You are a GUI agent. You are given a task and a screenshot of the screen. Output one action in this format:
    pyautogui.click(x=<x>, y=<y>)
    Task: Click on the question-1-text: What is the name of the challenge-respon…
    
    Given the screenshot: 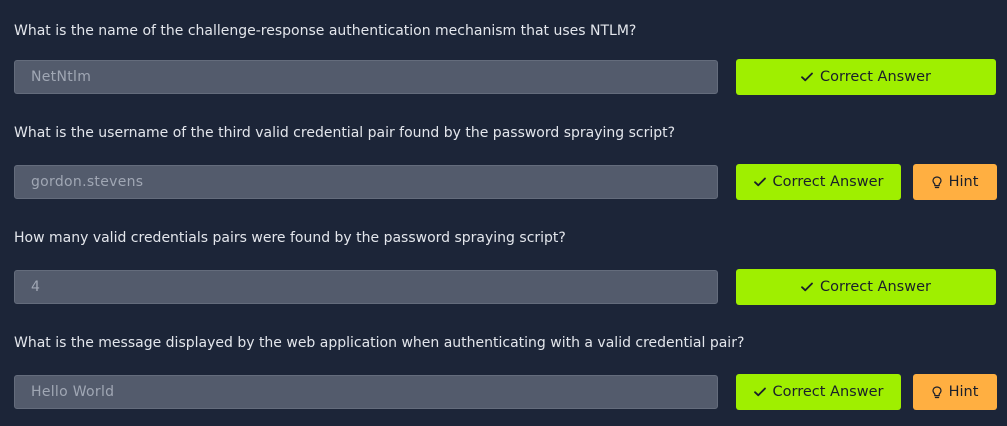 What is the action you would take?
    pyautogui.click(x=325, y=31)
    